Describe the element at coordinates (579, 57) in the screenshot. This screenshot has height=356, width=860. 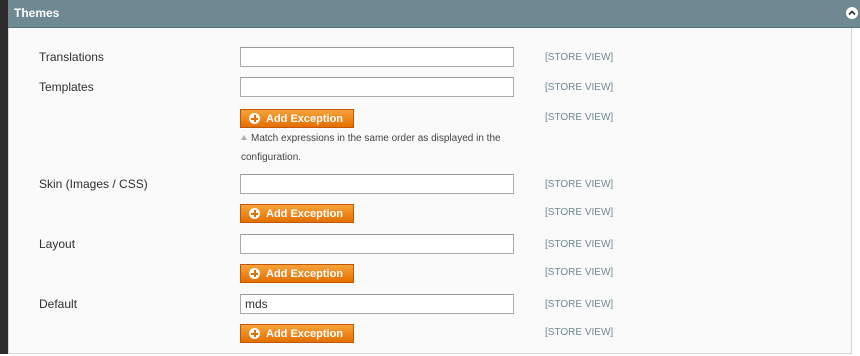
I see `translations-scope: [STORE VIEW]` at that location.